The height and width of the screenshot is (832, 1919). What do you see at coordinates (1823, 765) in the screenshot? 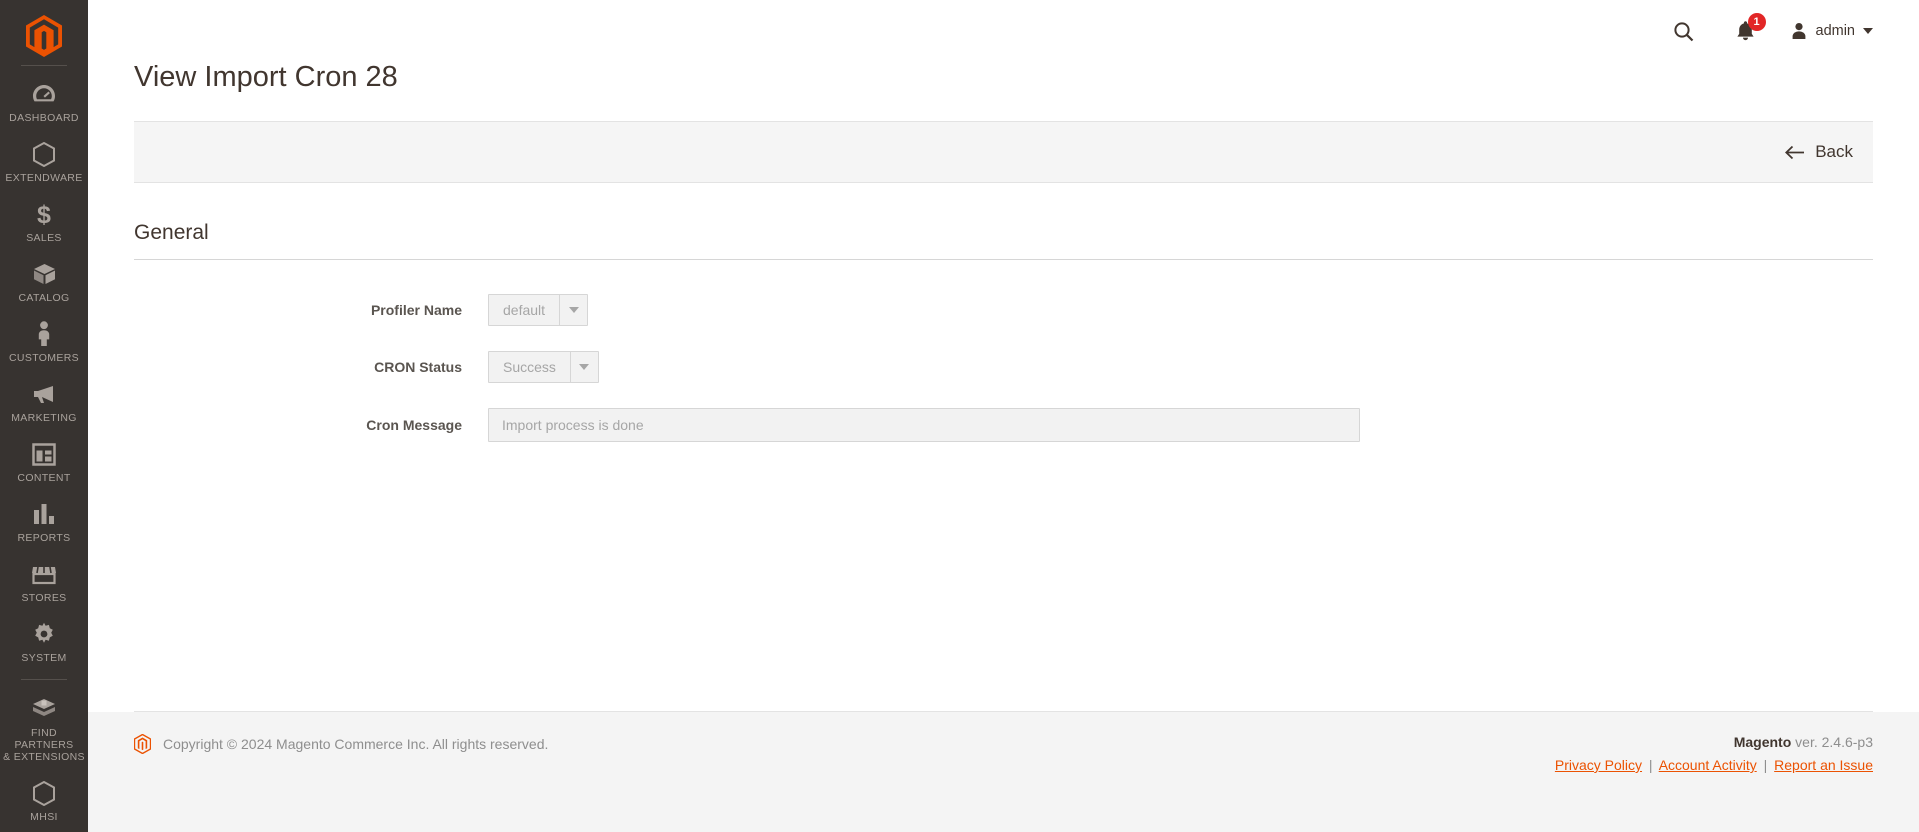
I see `report-issue-link: Report an Issue` at bounding box center [1823, 765].